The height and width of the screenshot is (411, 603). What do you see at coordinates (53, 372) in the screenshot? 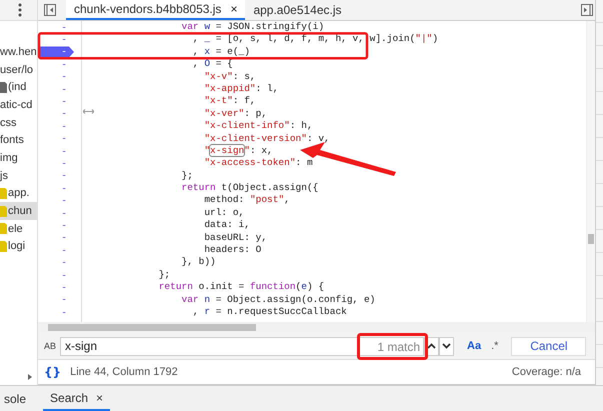
I see `pretty-print-button: {}` at bounding box center [53, 372].